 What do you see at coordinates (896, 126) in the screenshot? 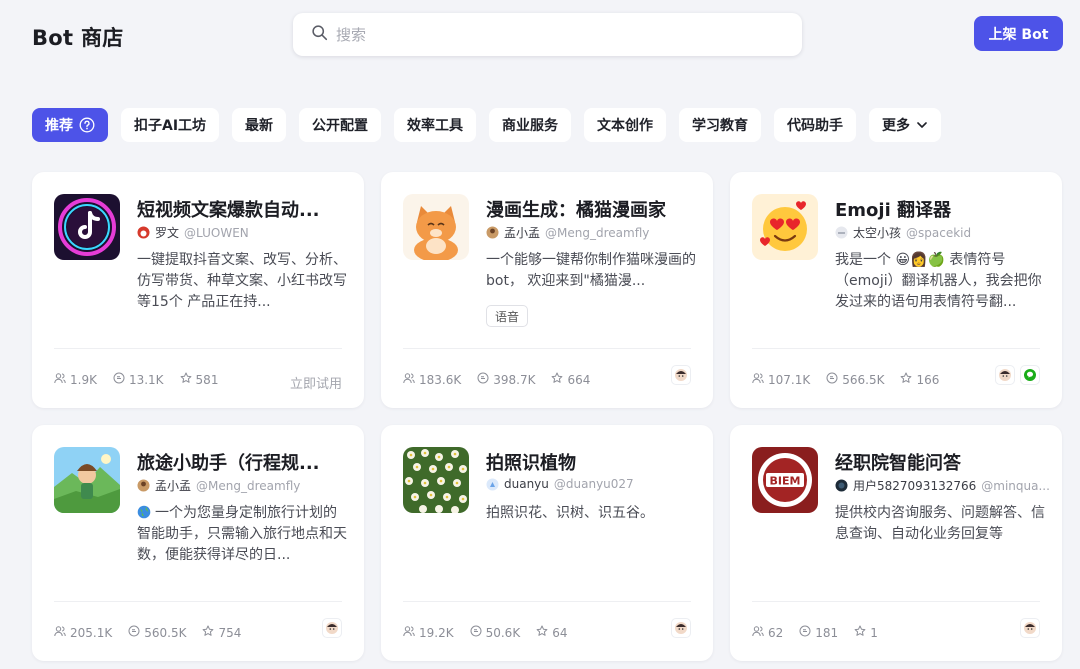
I see `tab-label: 更多` at bounding box center [896, 126].